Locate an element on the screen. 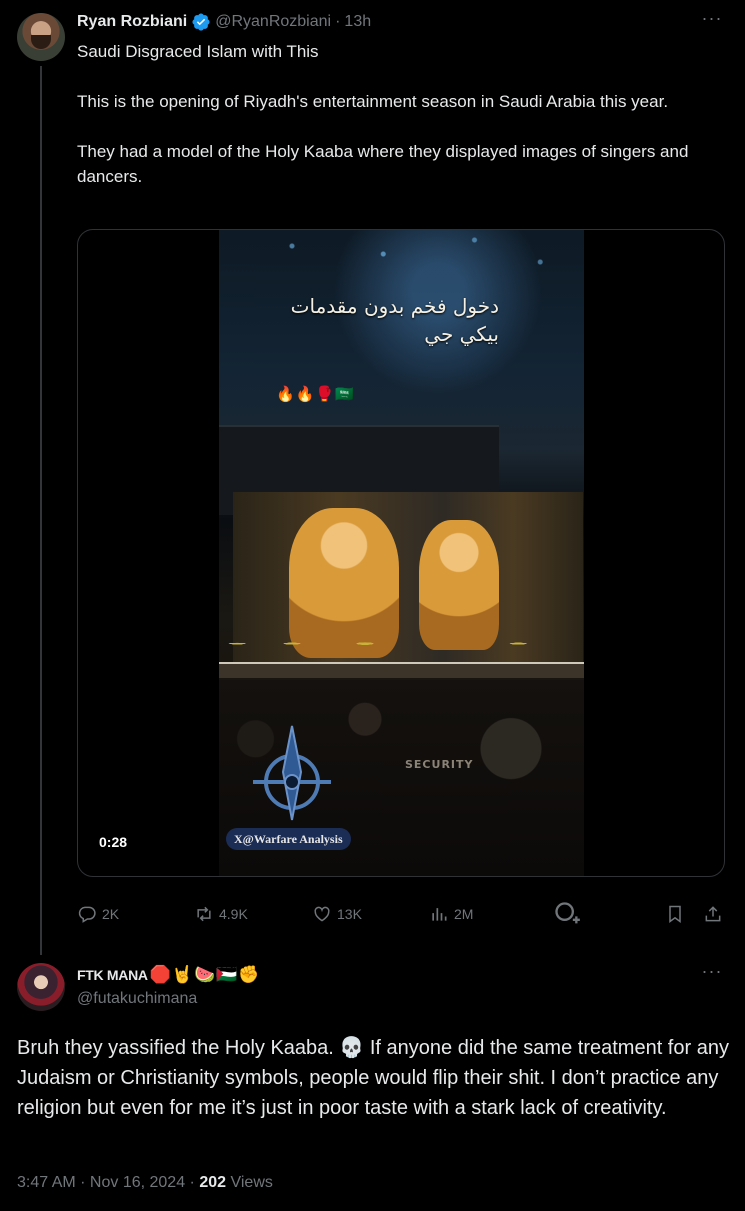 The image size is (745, 1211). name-emojis: 🛑🤘🍉🇵🇸✊ is located at coordinates (205, 974).